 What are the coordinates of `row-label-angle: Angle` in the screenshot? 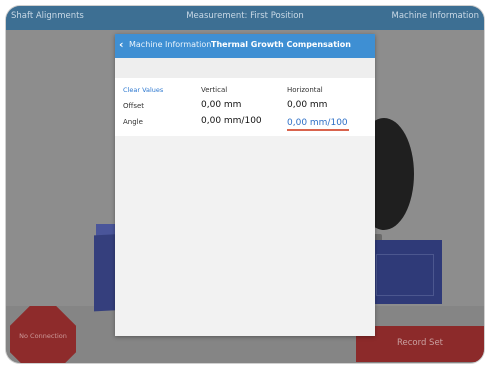 It's located at (133, 122).